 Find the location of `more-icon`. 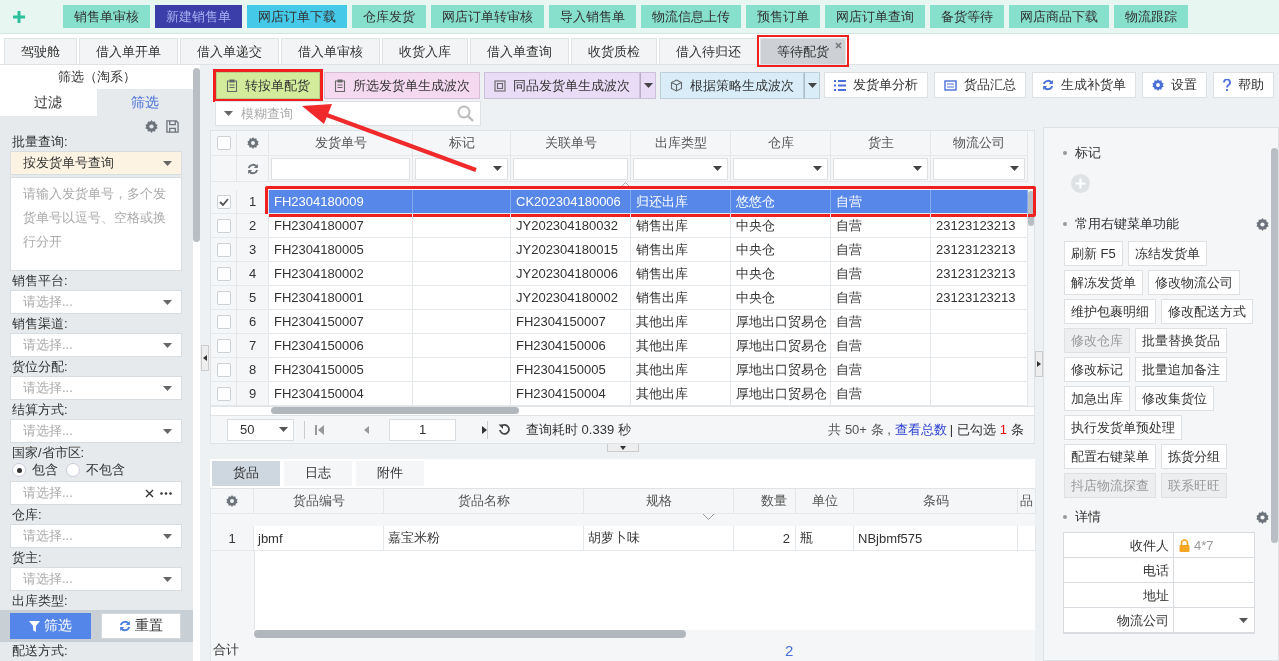

more-icon is located at coordinates (166, 493).